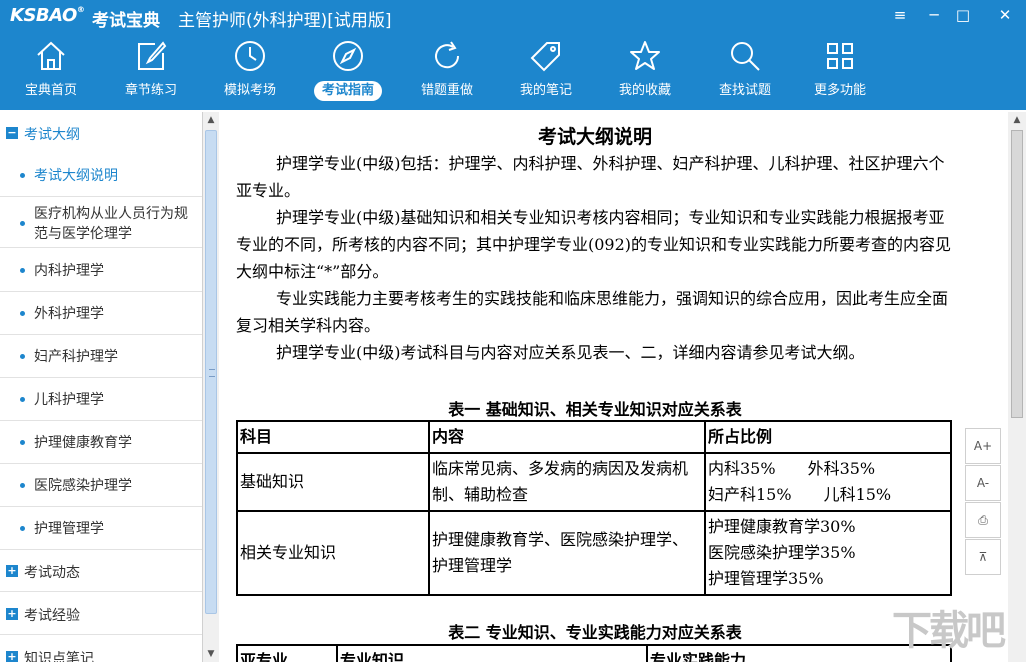 The width and height of the screenshot is (1026, 662). What do you see at coordinates (69, 400) in the screenshot?
I see `sidebar-item-label: 儿科护理学` at bounding box center [69, 400].